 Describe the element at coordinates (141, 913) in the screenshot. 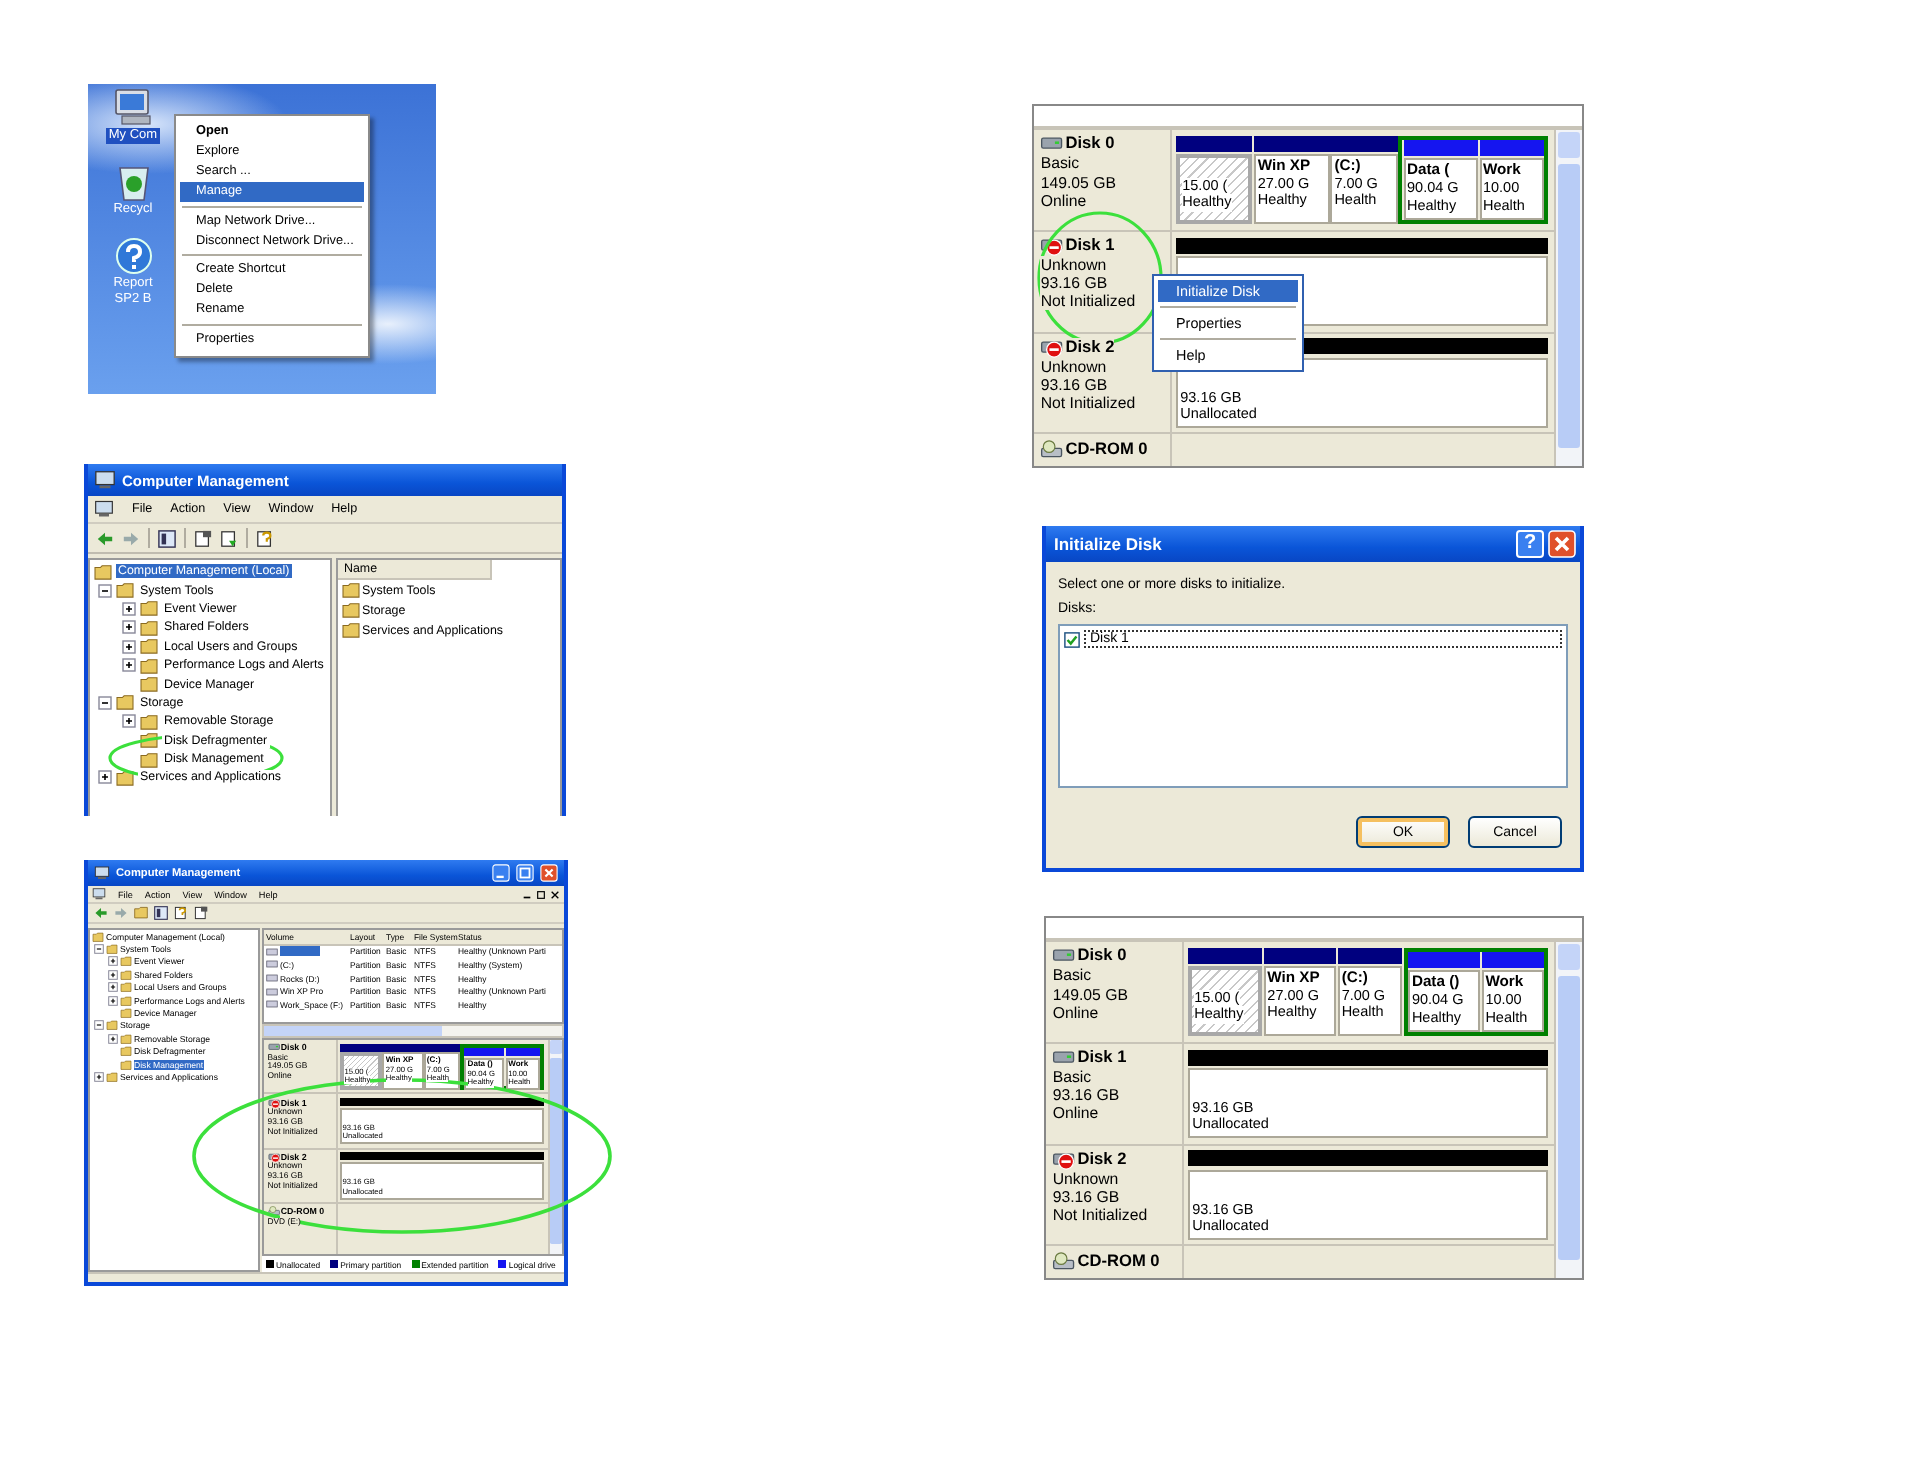

I see `folder-icon` at that location.